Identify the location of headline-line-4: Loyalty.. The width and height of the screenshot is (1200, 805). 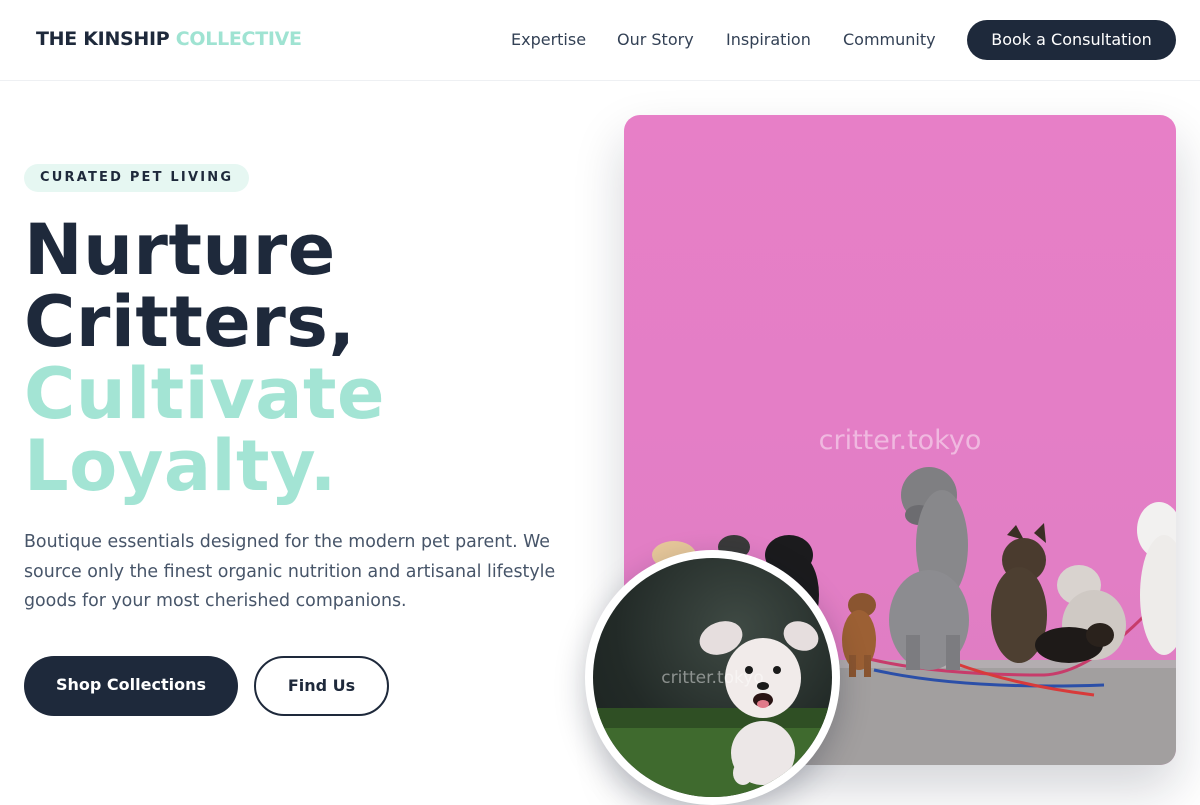
(180, 466).